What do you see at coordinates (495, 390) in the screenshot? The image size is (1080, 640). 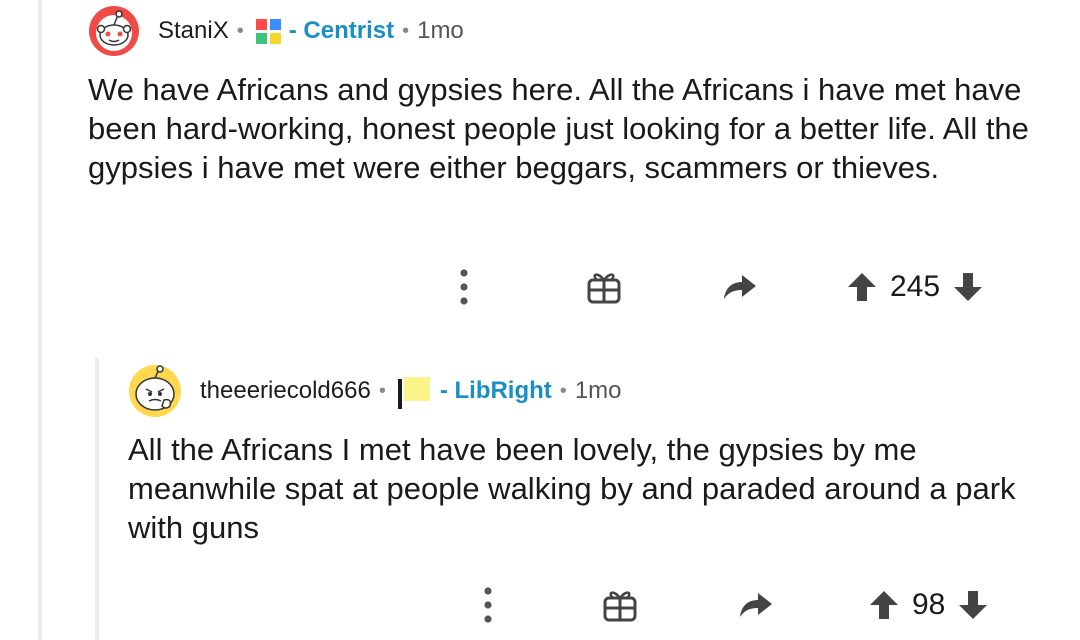 I see `flair-leaning: - LibRight` at bounding box center [495, 390].